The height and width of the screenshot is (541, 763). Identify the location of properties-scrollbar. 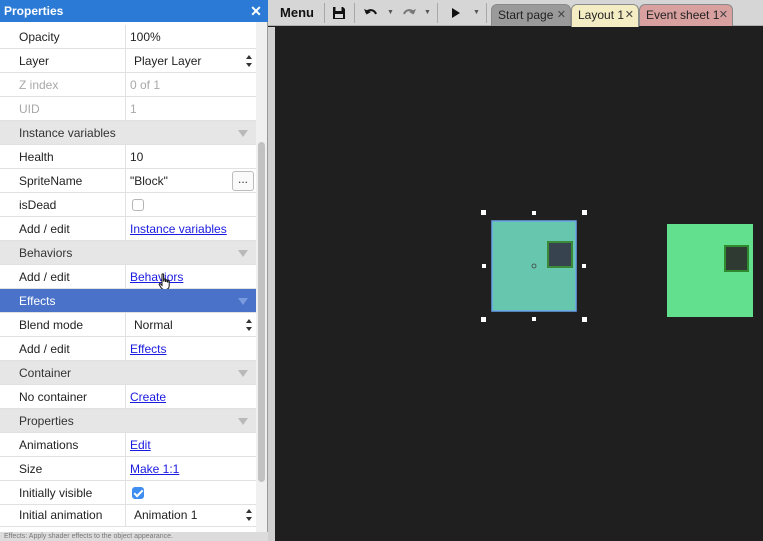
(261, 277).